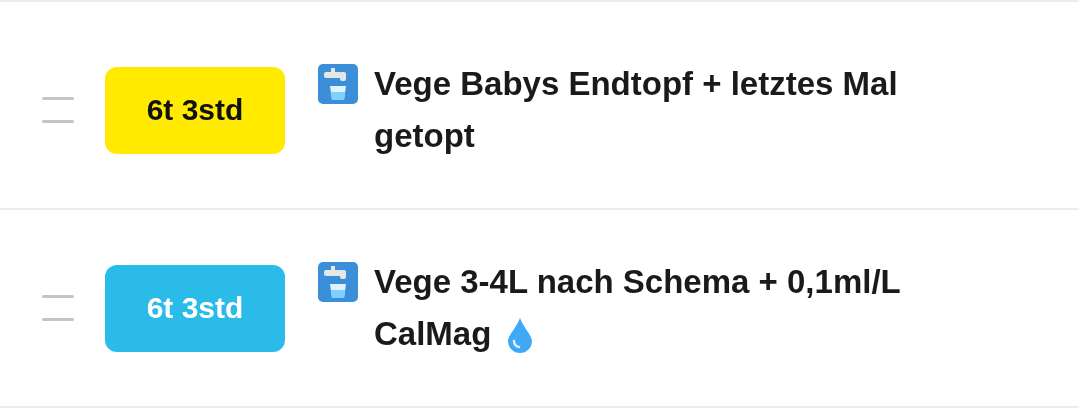 This screenshot has width=1079, height=409. I want to click on task-title: Vege 3-4L nach Schema + 0,1ml/L CalMag, so click(637, 307).